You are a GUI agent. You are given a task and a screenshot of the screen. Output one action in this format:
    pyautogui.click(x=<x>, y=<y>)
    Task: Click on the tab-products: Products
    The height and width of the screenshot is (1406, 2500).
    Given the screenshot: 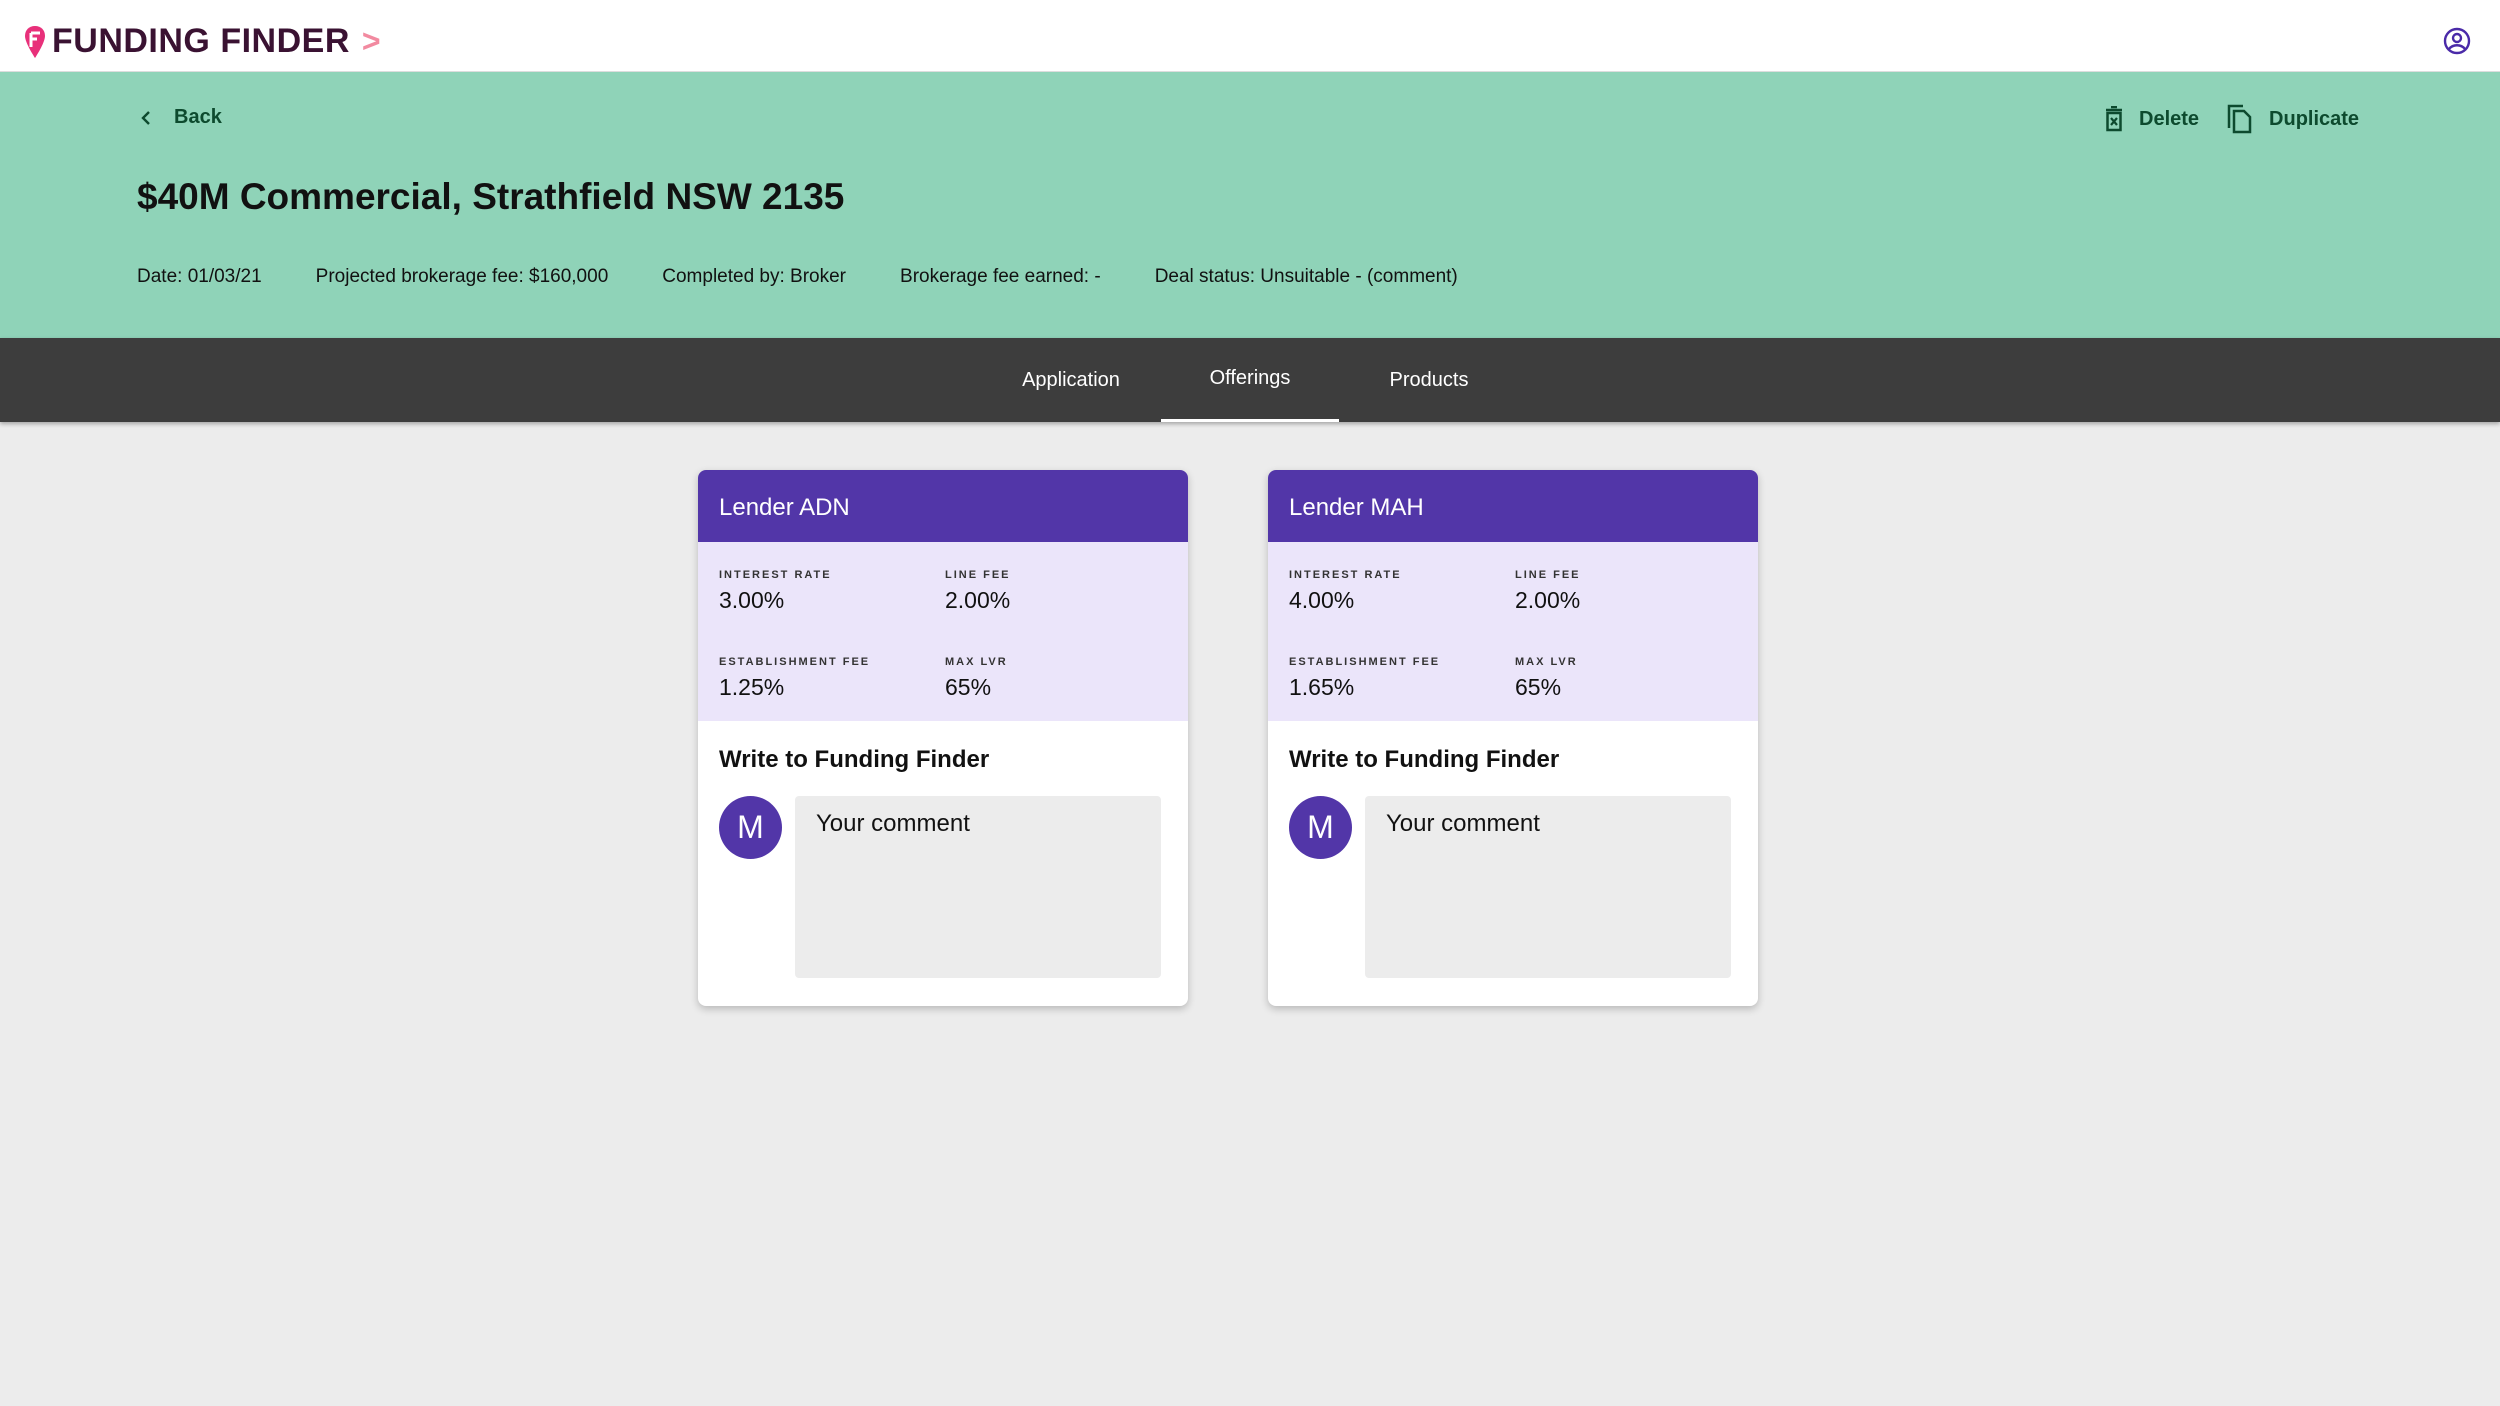 What is the action you would take?
    pyautogui.click(x=1429, y=380)
    